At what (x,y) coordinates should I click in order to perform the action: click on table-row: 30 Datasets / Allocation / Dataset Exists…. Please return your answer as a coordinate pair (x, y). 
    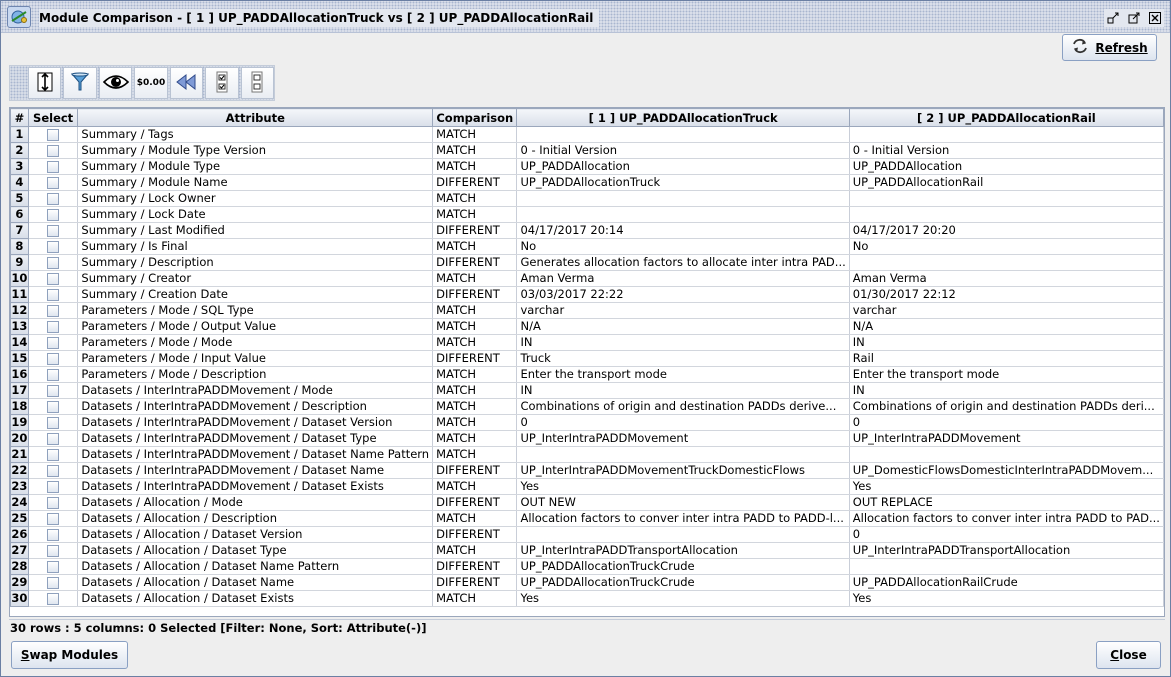
    Looking at the image, I should click on (587, 598).